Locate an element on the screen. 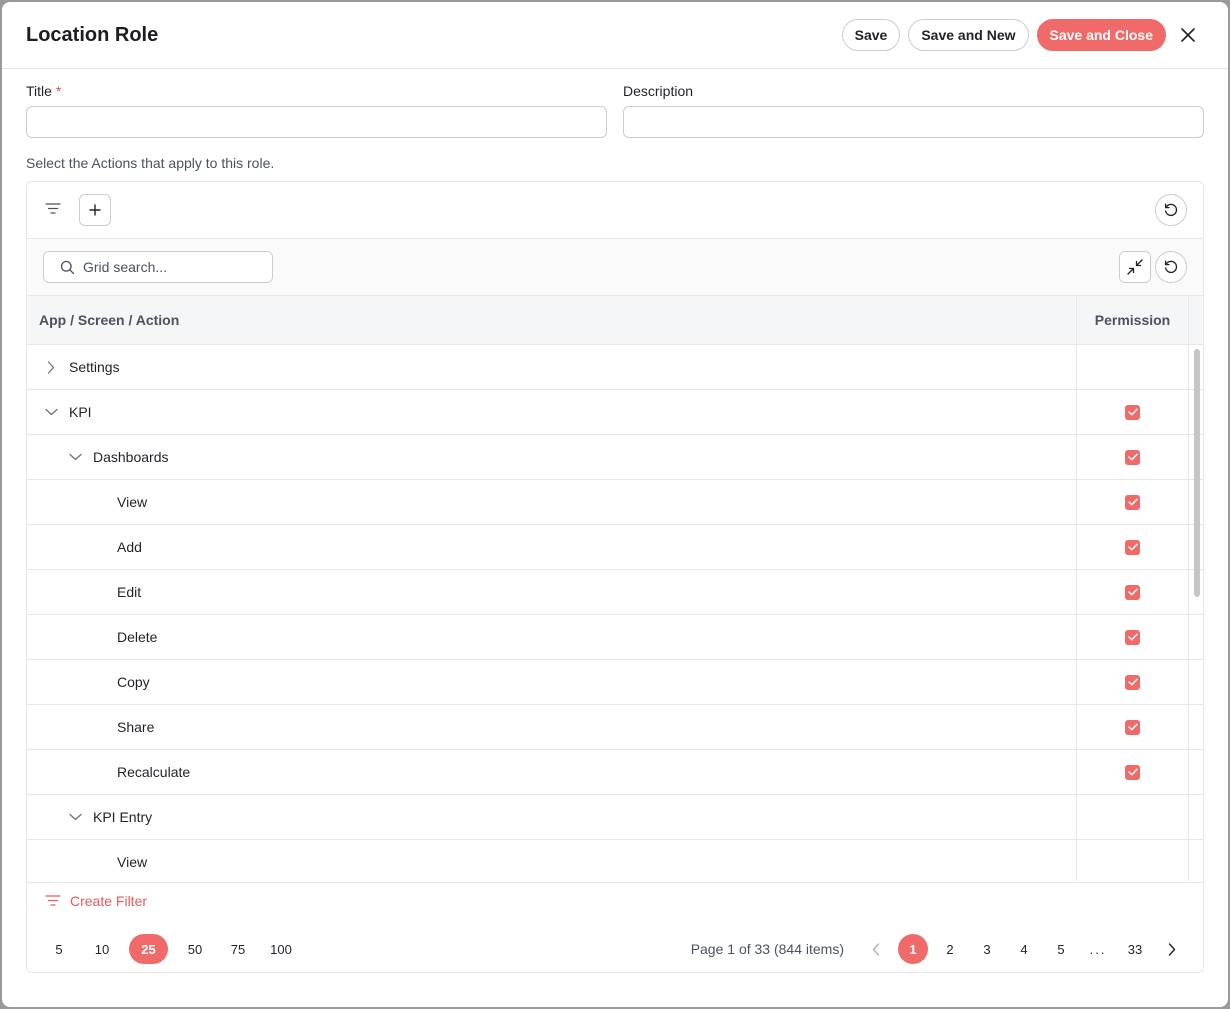 The width and height of the screenshot is (1230, 1009). page-button-last: 33 is located at coordinates (1135, 949).